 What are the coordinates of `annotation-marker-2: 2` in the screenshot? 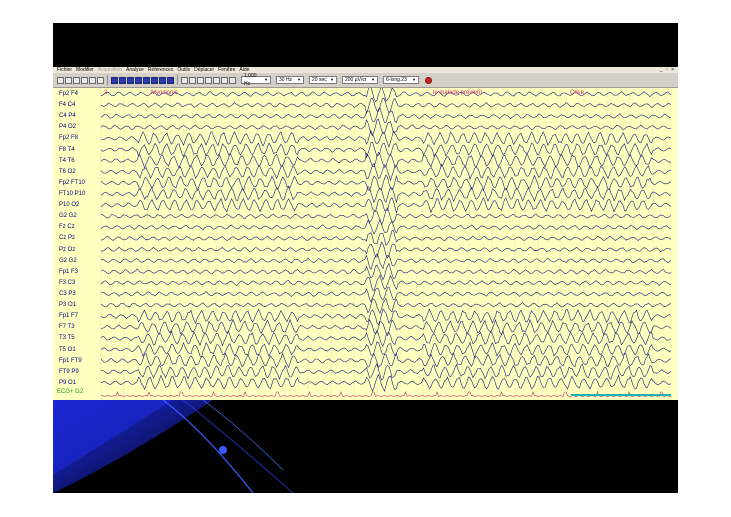 It's located at (106, 93).